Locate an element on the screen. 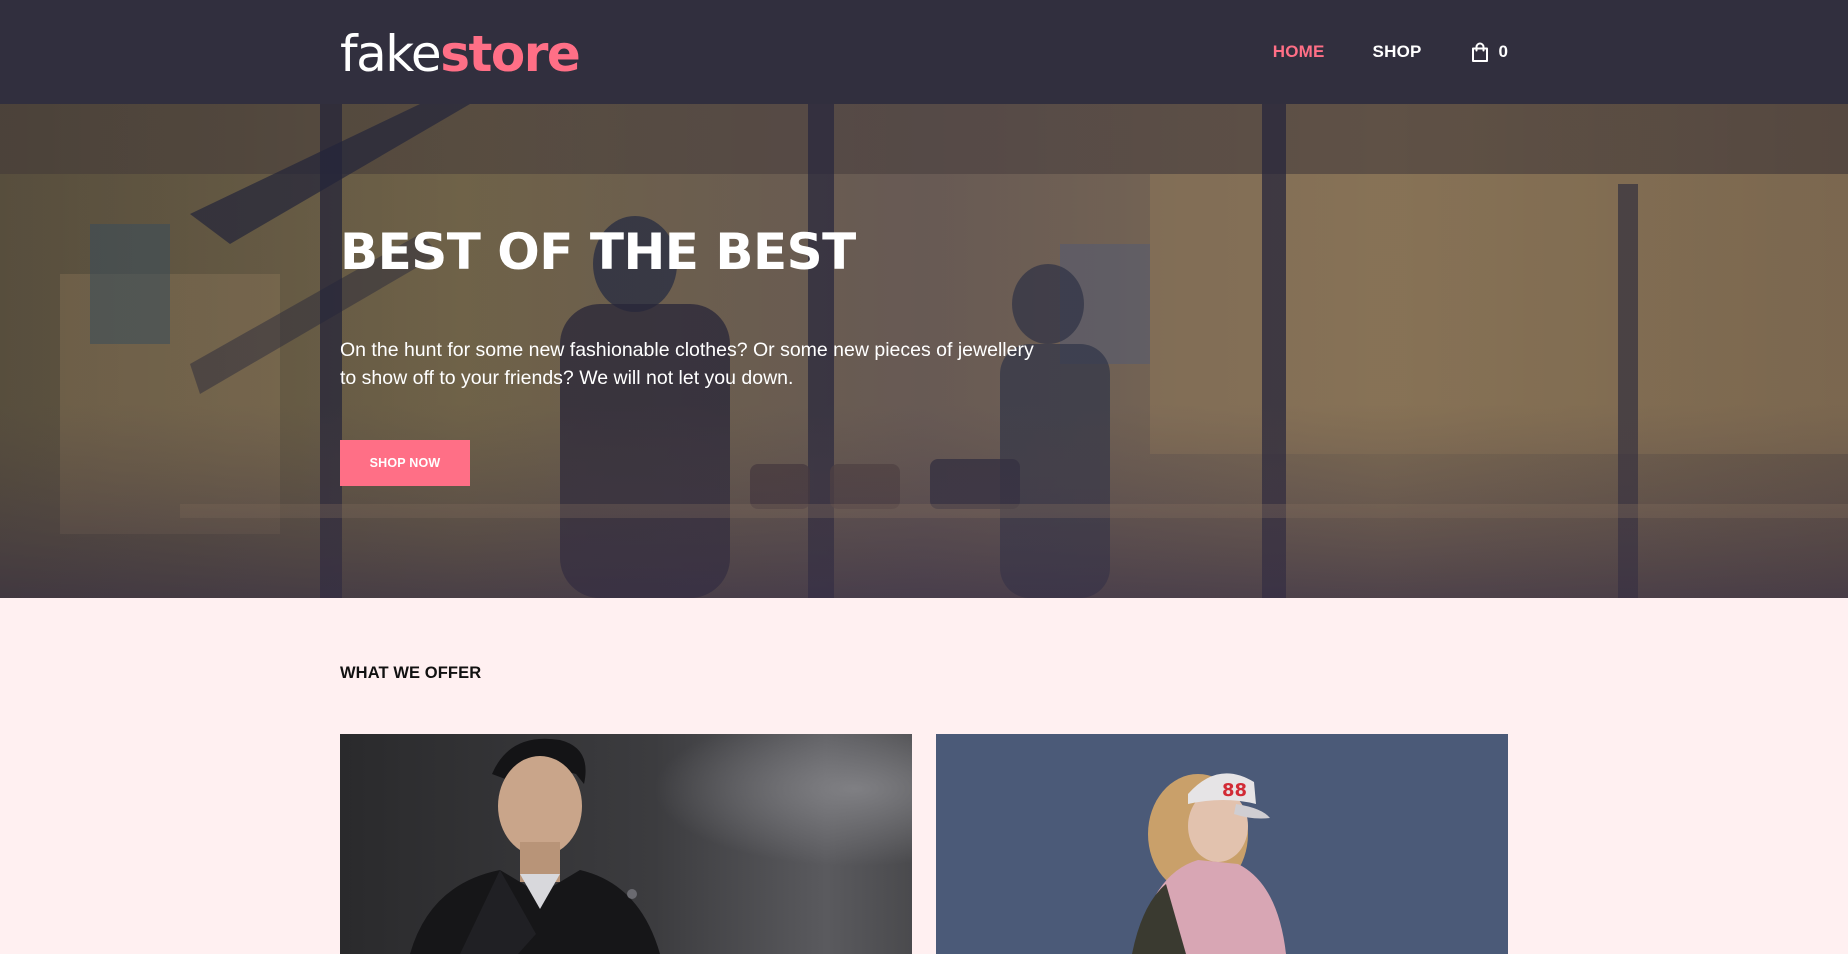  main-nav: HOME SHOP 0 is located at coordinates (1390, 52).